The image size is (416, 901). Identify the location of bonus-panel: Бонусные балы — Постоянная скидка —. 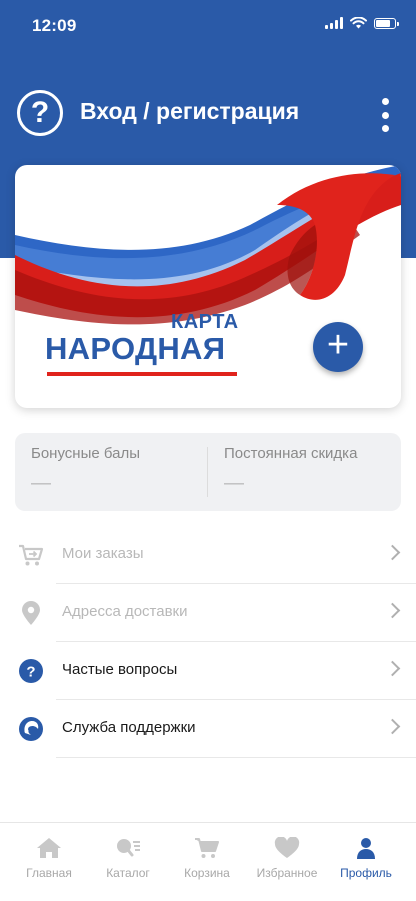
(208, 472).